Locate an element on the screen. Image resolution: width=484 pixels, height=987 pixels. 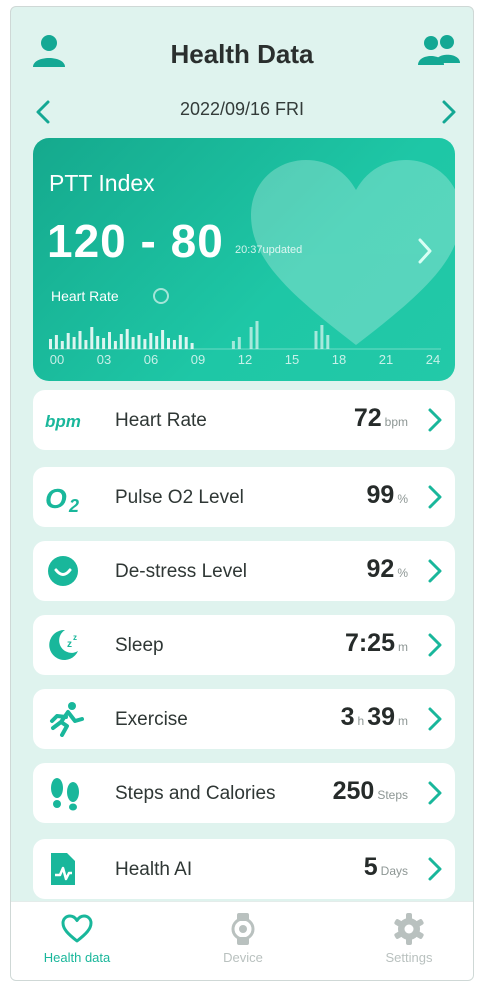
chart-tick-label: 18 is located at coordinates (339, 359).